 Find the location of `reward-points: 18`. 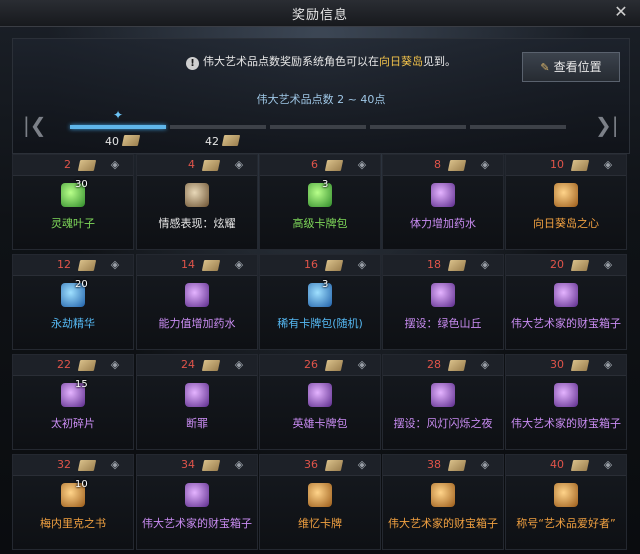

reward-points: 18 is located at coordinates (434, 264).